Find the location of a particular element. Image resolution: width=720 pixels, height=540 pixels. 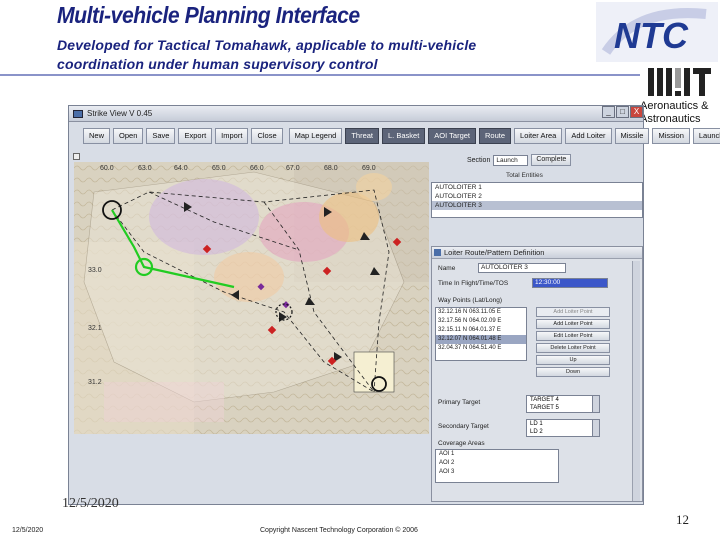

lat-label: 32.1 is located at coordinates (95, 328).